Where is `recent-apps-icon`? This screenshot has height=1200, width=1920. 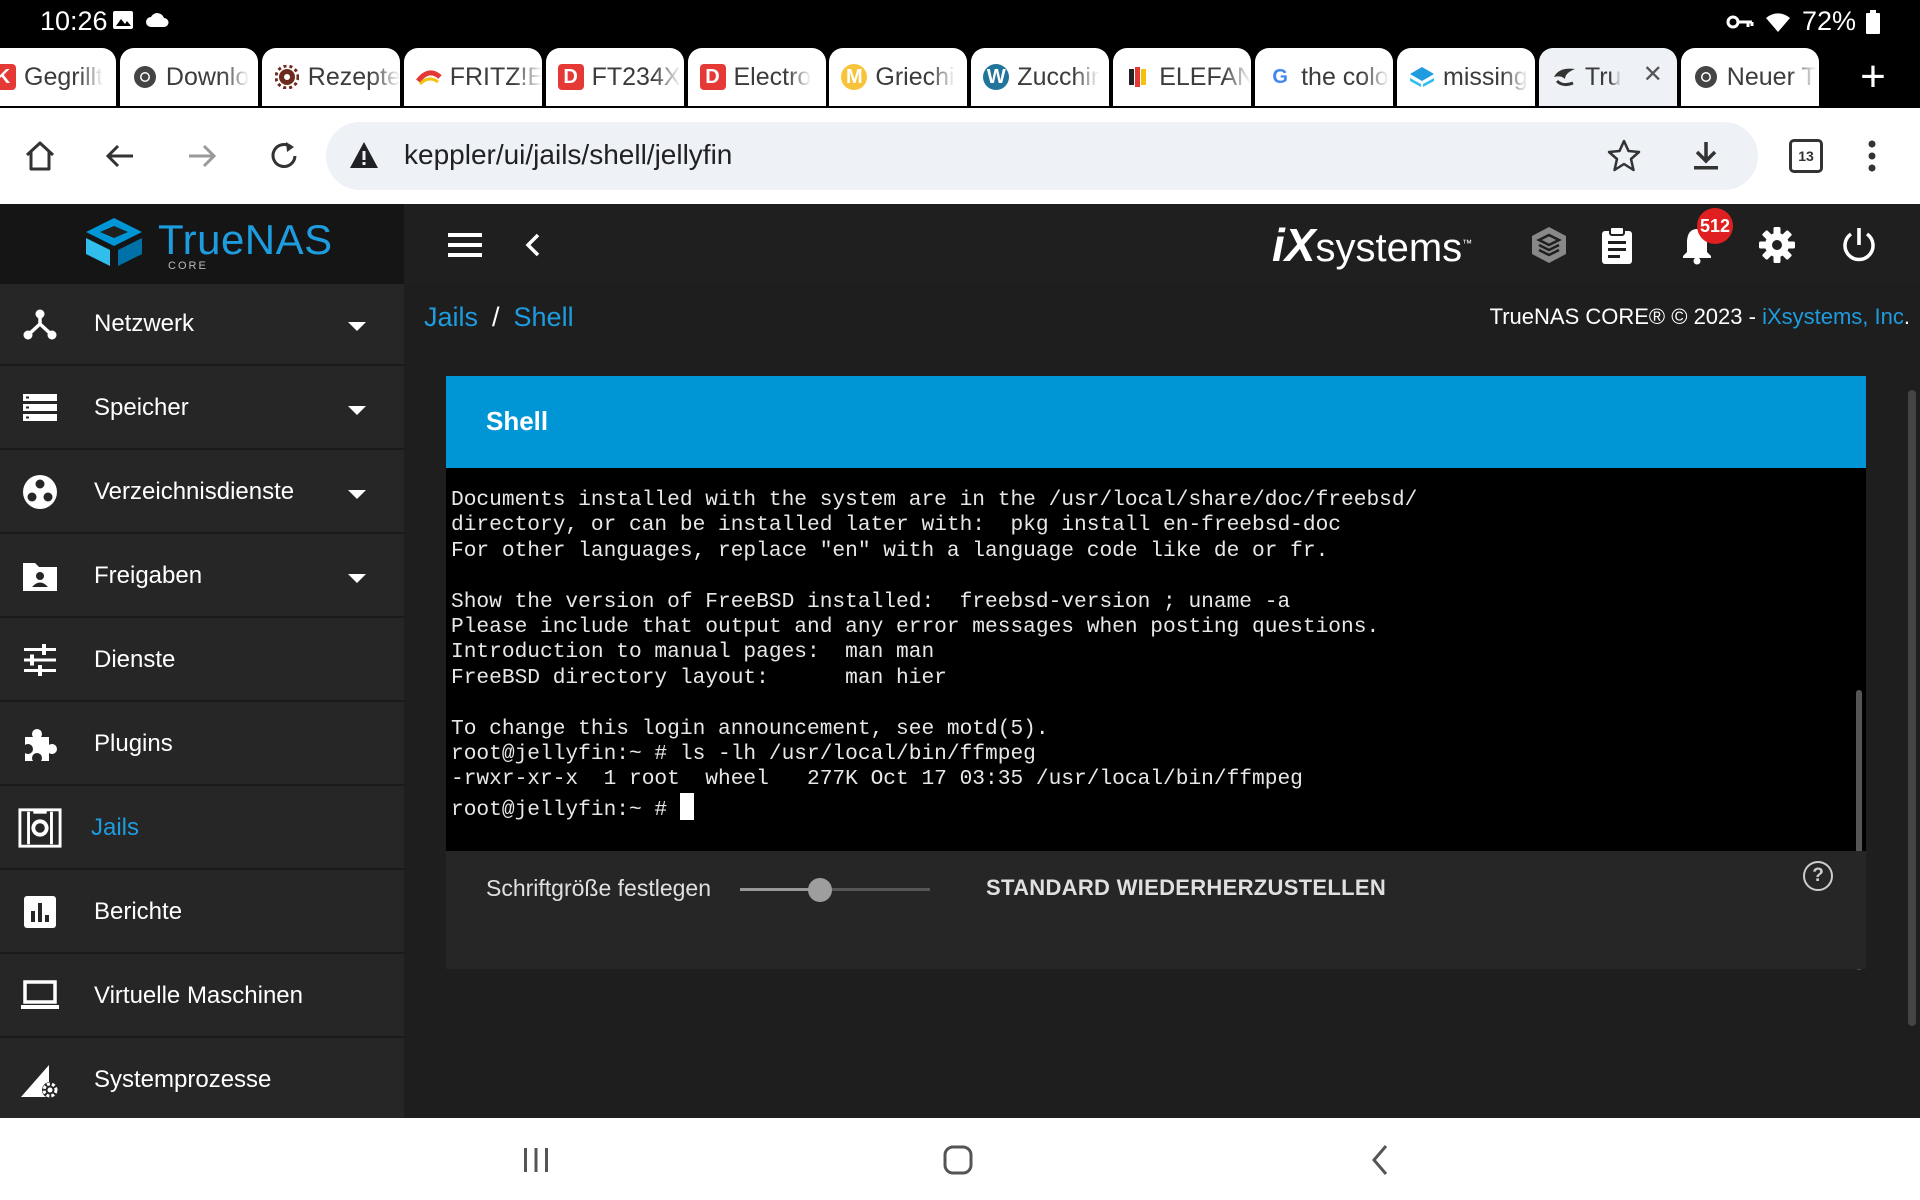 recent-apps-icon is located at coordinates (536, 1160).